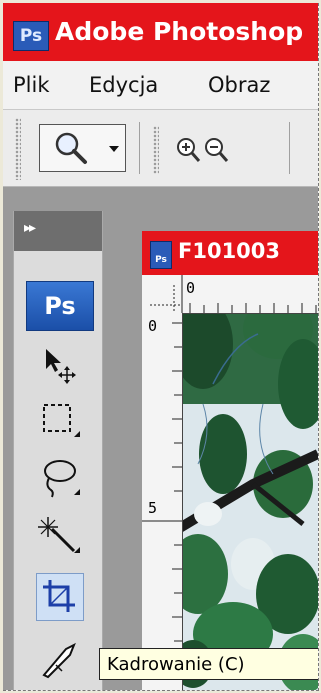  Describe the element at coordinates (31, 85) in the screenshot. I see `menu-file: Plik` at that location.